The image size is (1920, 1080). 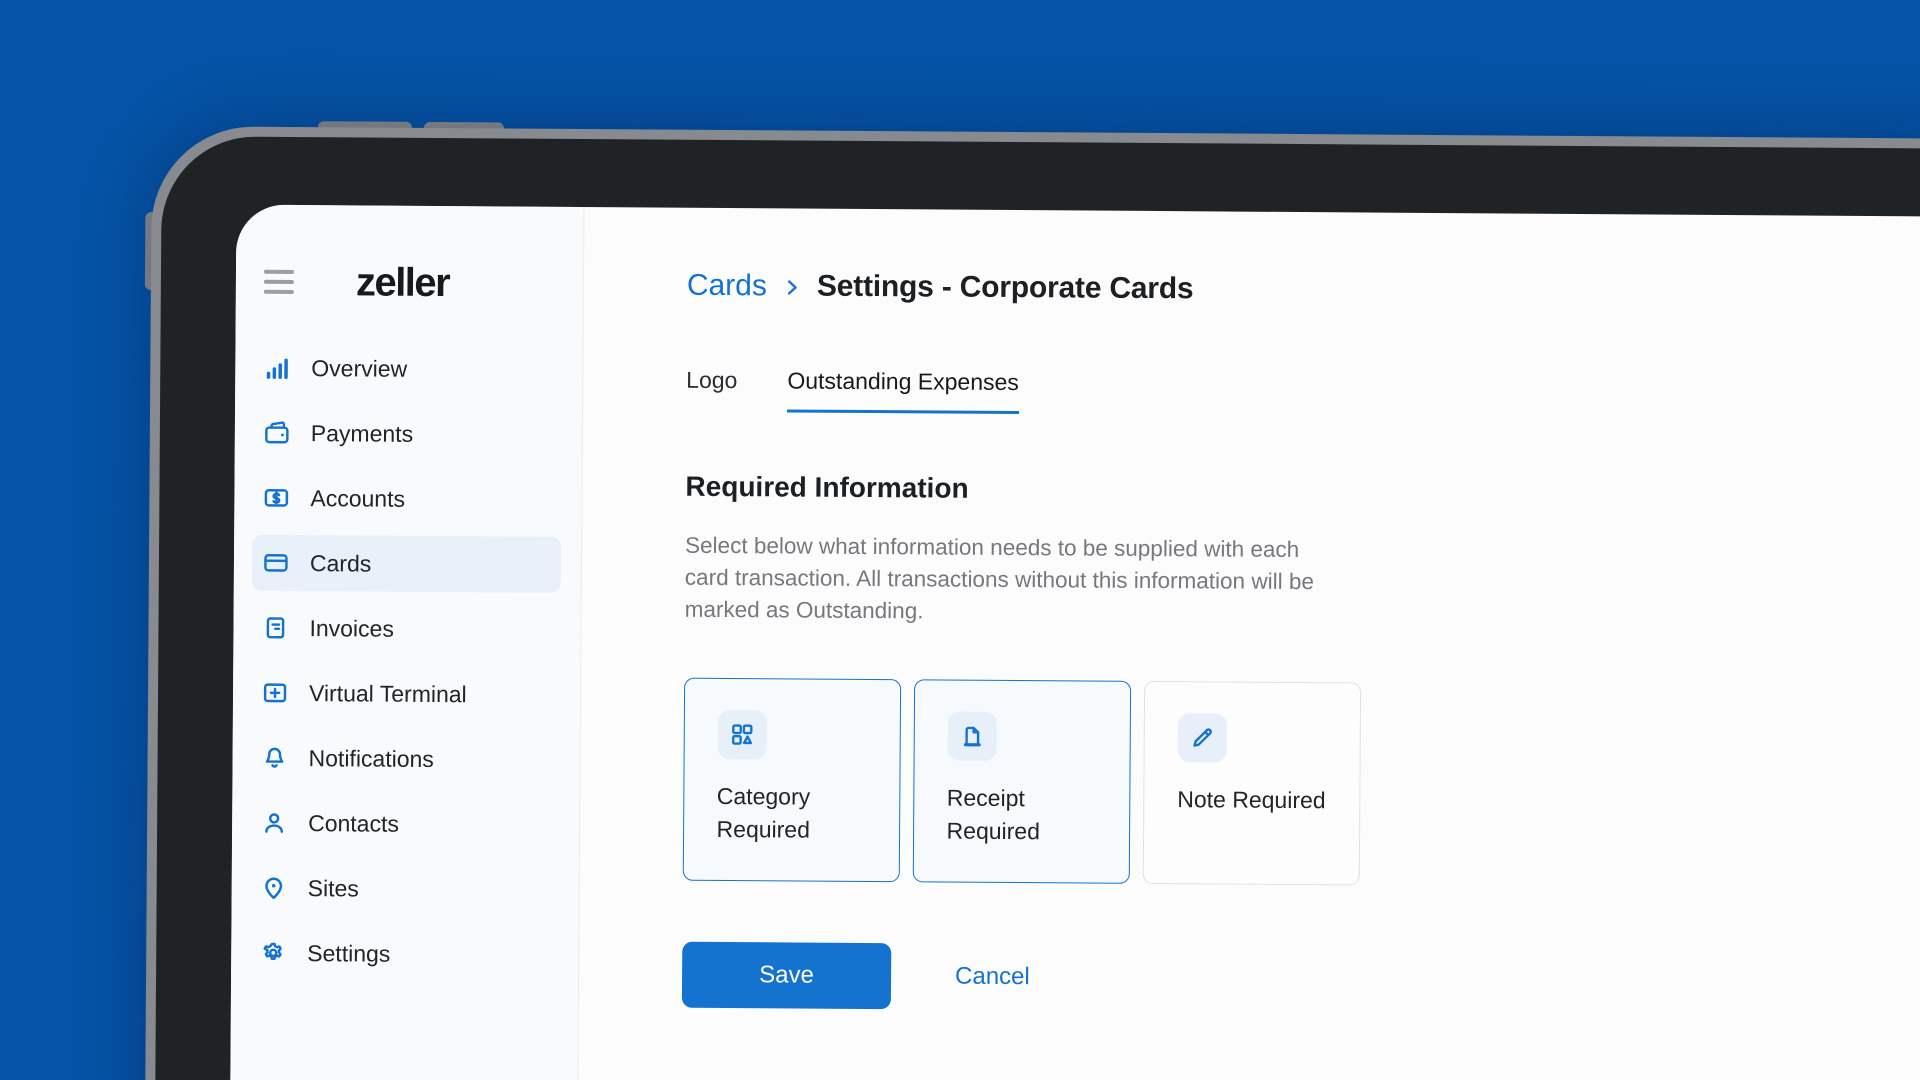 I want to click on person-icon, so click(x=274, y=823).